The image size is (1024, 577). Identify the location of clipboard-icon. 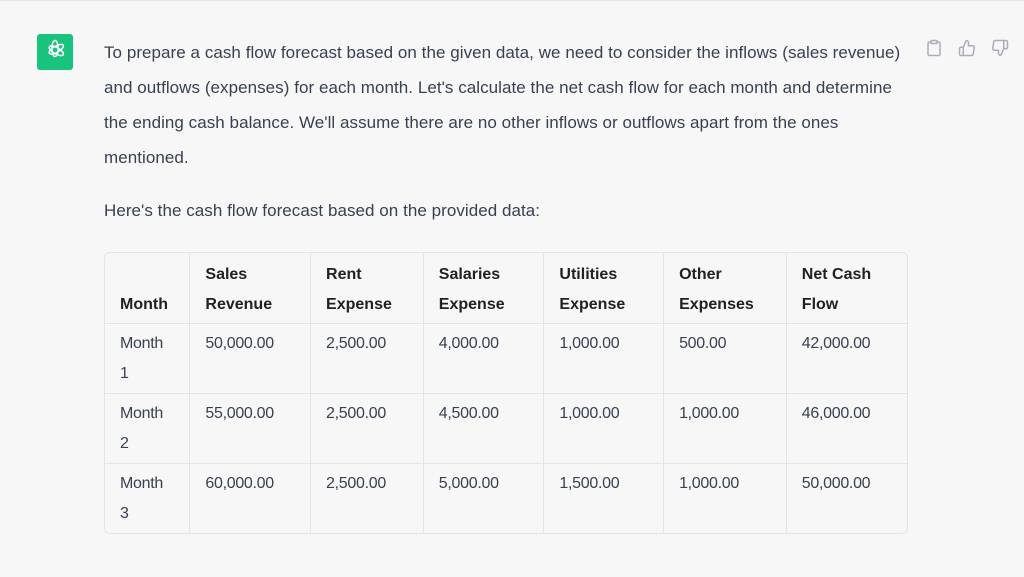
(934, 50).